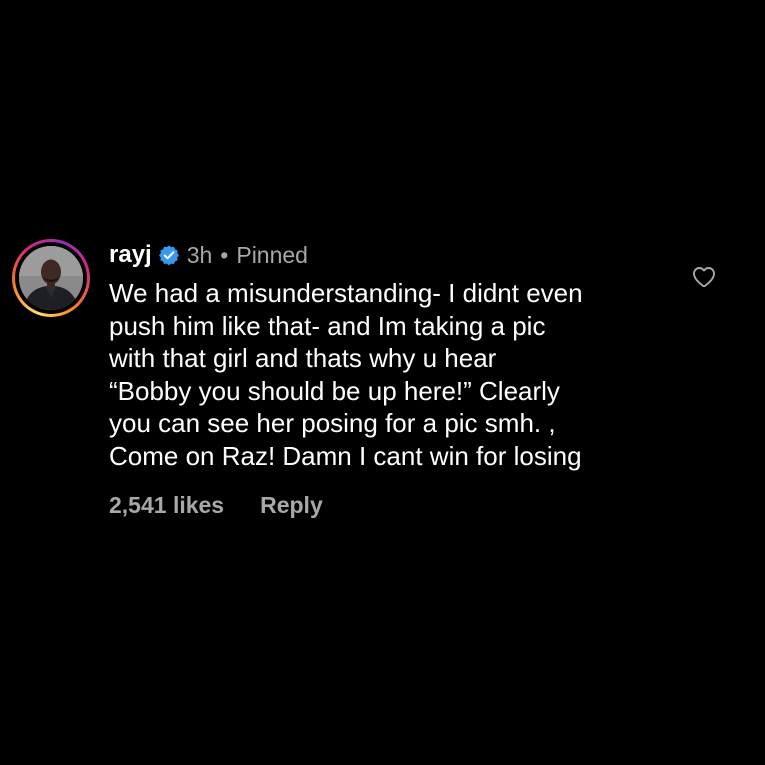 This screenshot has height=765, width=765. Describe the element at coordinates (166, 505) in the screenshot. I see `likes-count: 2,541 likes` at that location.